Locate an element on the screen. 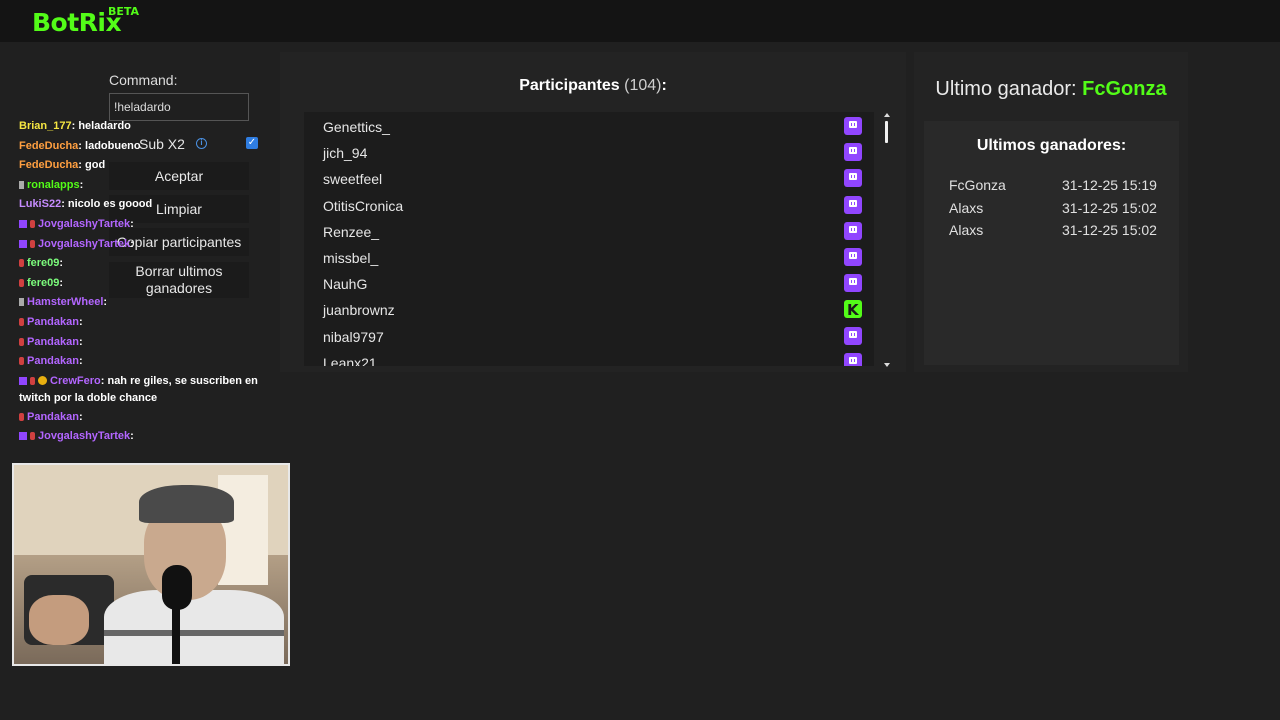 This screenshot has height=720, width=1280. participant-row: Renzee_ is located at coordinates (589, 232).